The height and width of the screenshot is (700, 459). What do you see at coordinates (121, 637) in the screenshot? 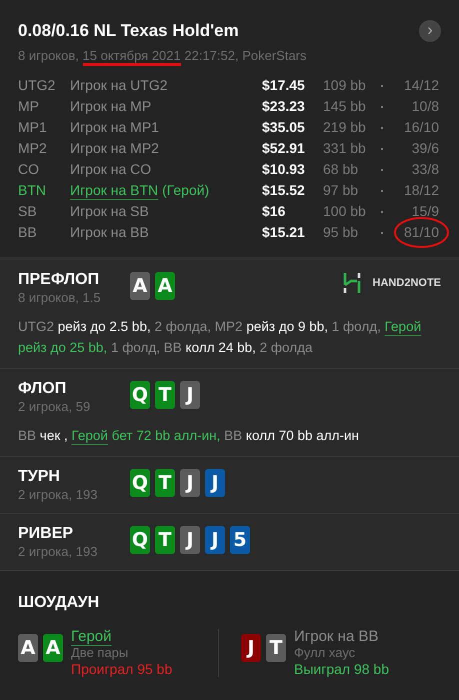
I see `player-name: Герой` at bounding box center [121, 637].